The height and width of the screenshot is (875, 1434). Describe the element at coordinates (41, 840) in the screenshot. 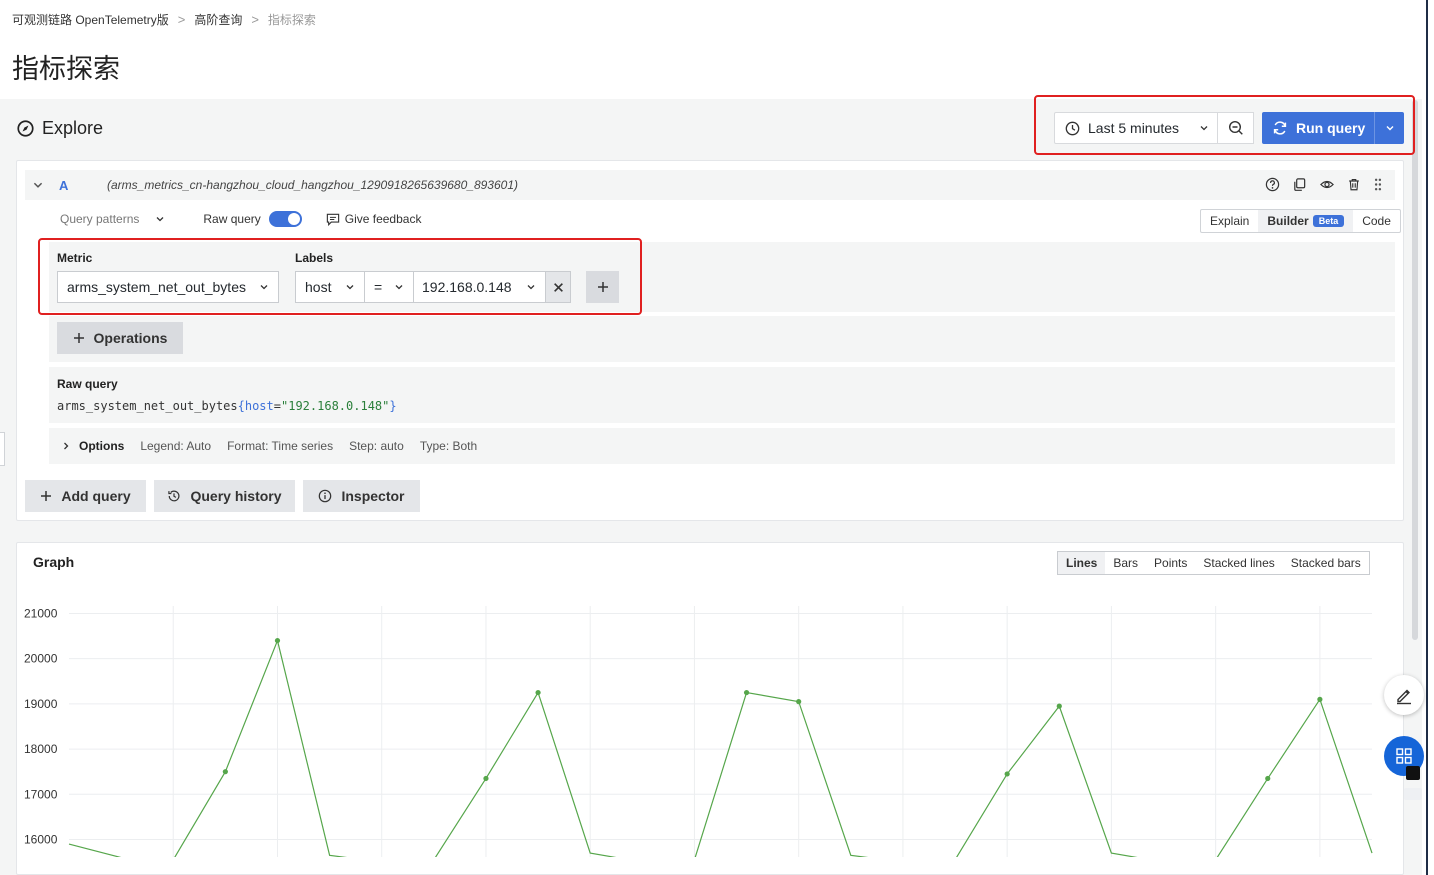

I see `y-tick-label: 16000` at that location.